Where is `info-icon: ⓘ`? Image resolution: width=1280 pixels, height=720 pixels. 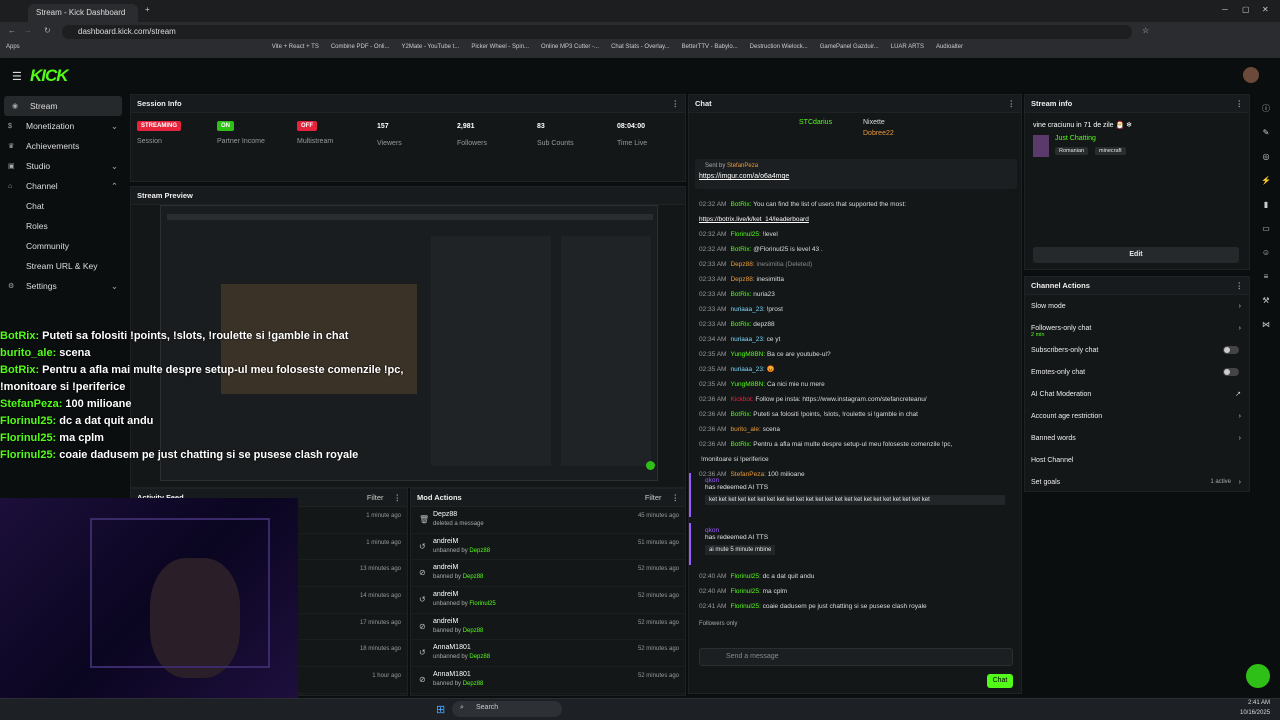
info-icon: ⓘ is located at coordinates (1266, 108).